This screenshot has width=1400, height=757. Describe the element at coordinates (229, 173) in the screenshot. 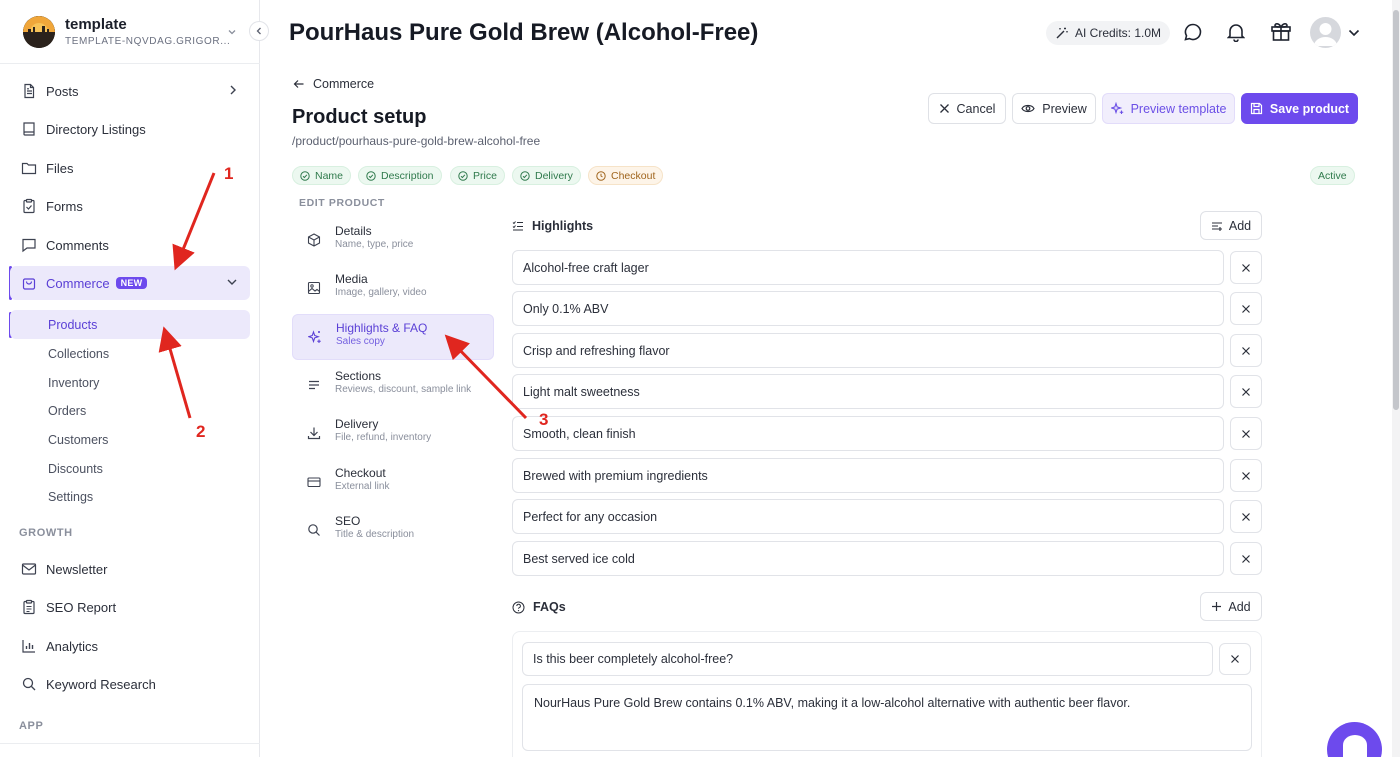

I see `annotation-number-1: 1` at that location.